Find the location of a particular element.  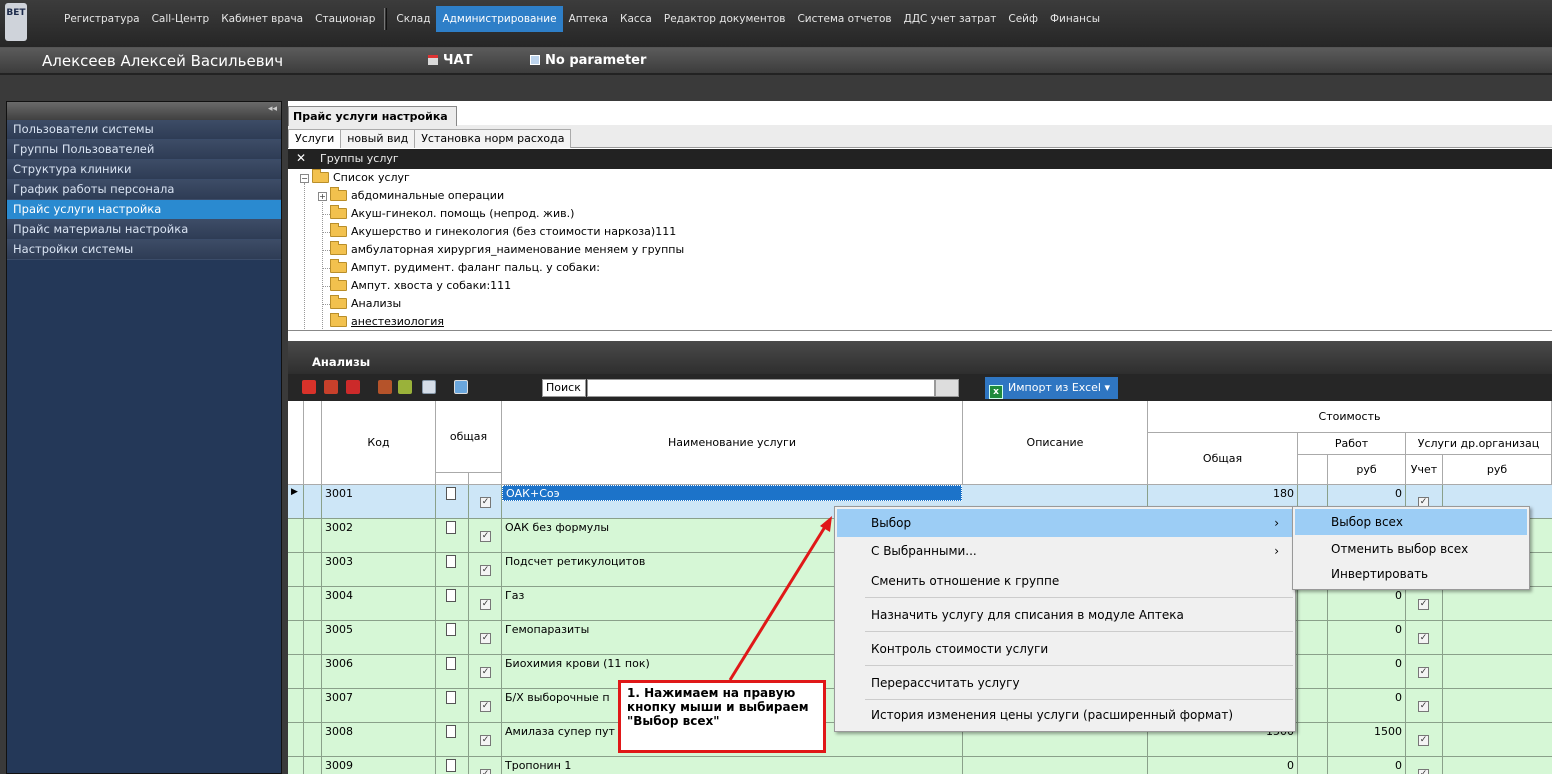

collapse-icon: ◂◂ is located at coordinates (272, 109).